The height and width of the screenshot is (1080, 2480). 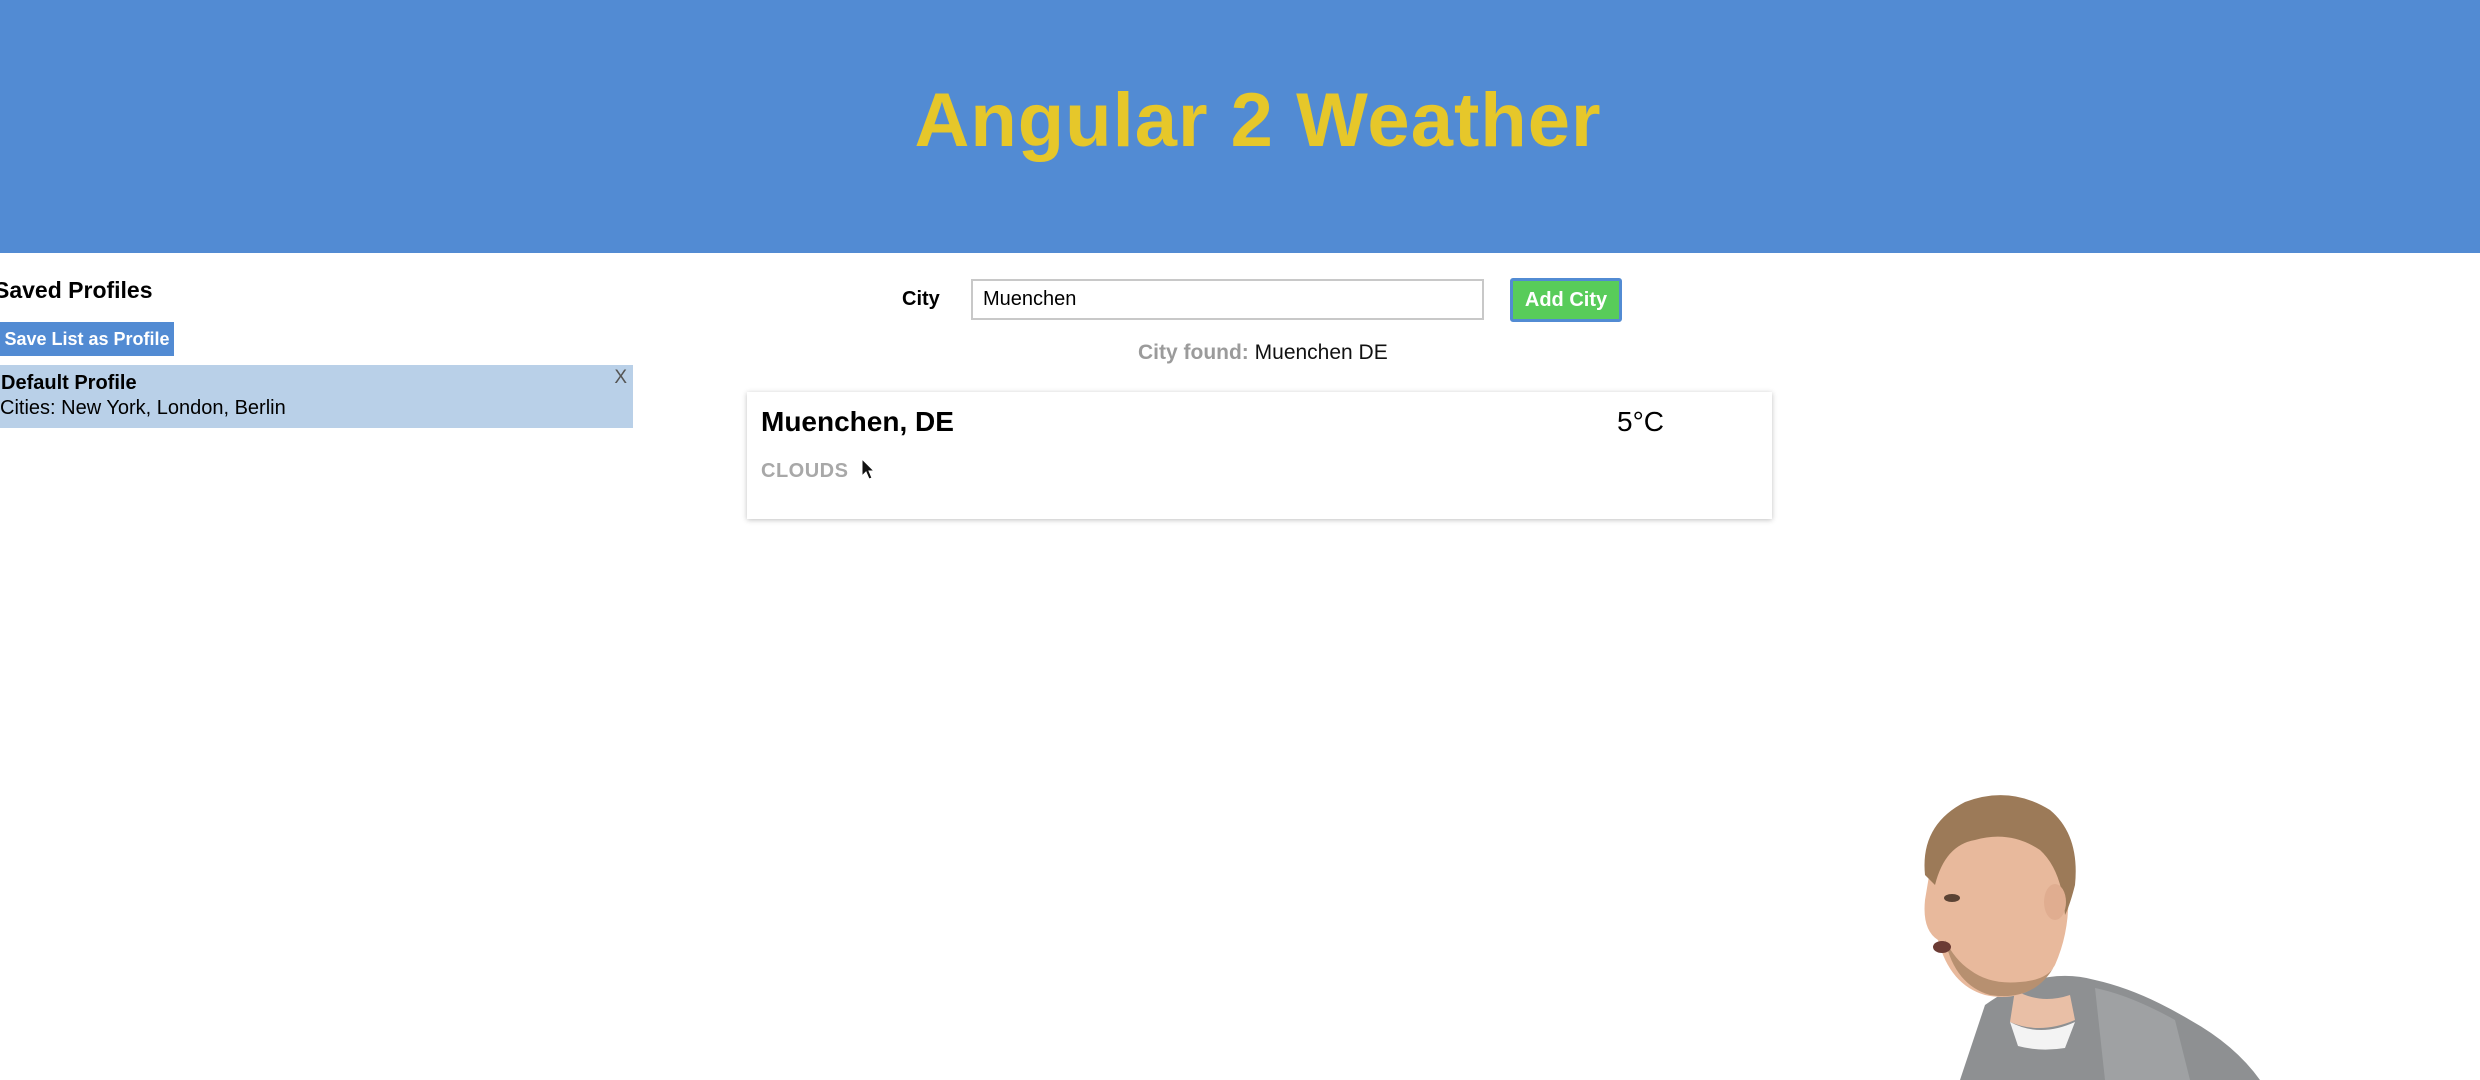 I want to click on save-list-as-profile-button: Save List as Profile, so click(x=87, y=339).